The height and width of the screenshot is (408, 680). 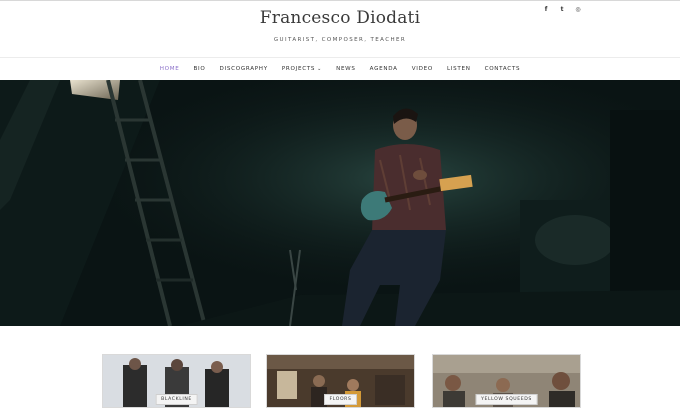 I want to click on nav-item-discography: DISCOGRAPHY, so click(x=244, y=69).